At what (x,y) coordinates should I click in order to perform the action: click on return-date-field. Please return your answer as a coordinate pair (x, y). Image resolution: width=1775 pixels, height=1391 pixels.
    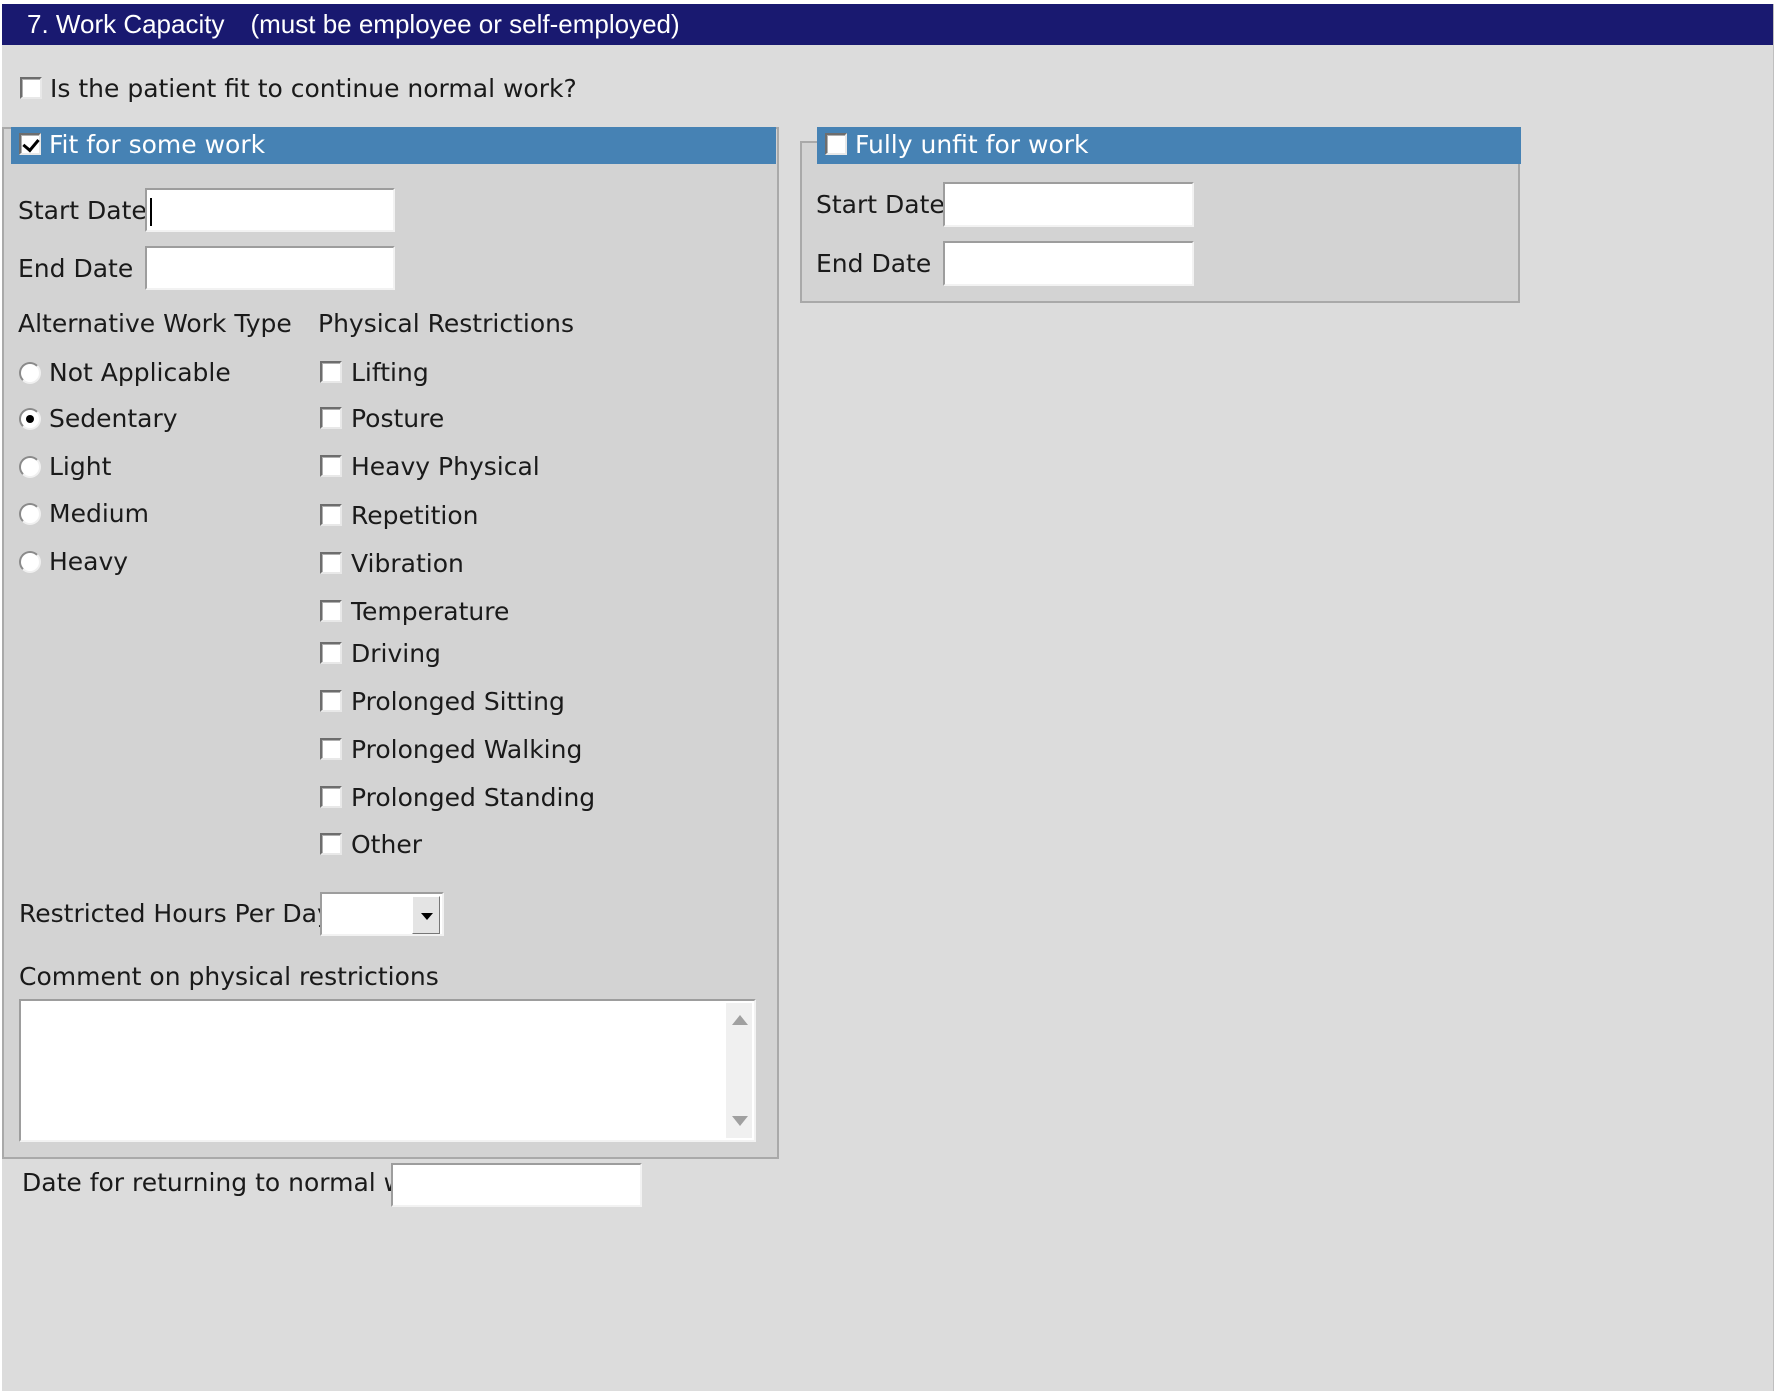
    Looking at the image, I should click on (516, 1185).